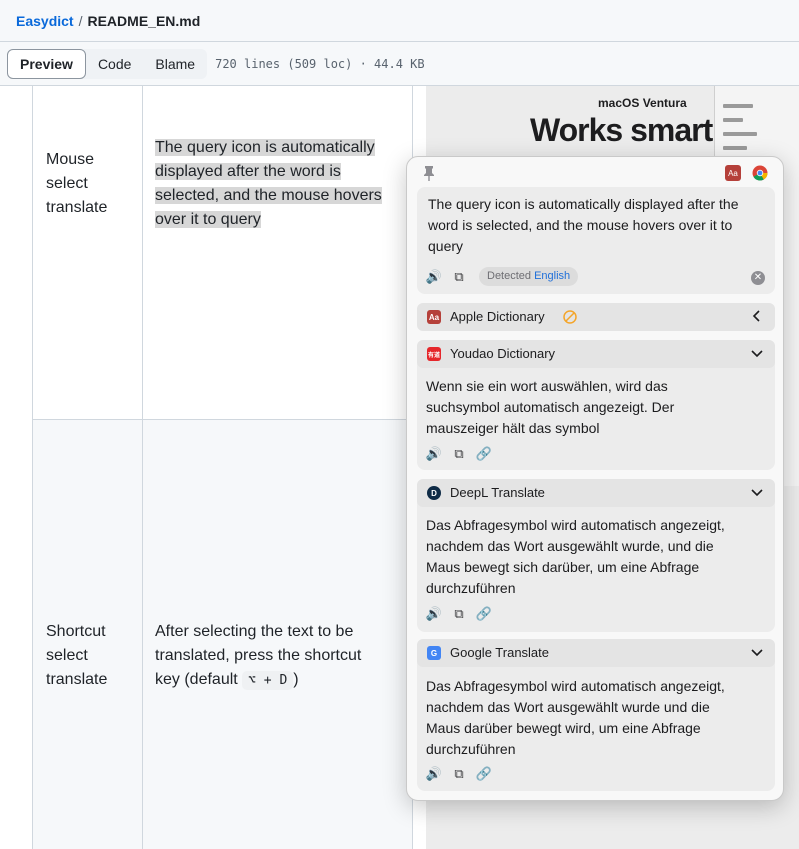  I want to click on result-line: Wenn sie ein wort auswählen, wird das, so click(547, 386).